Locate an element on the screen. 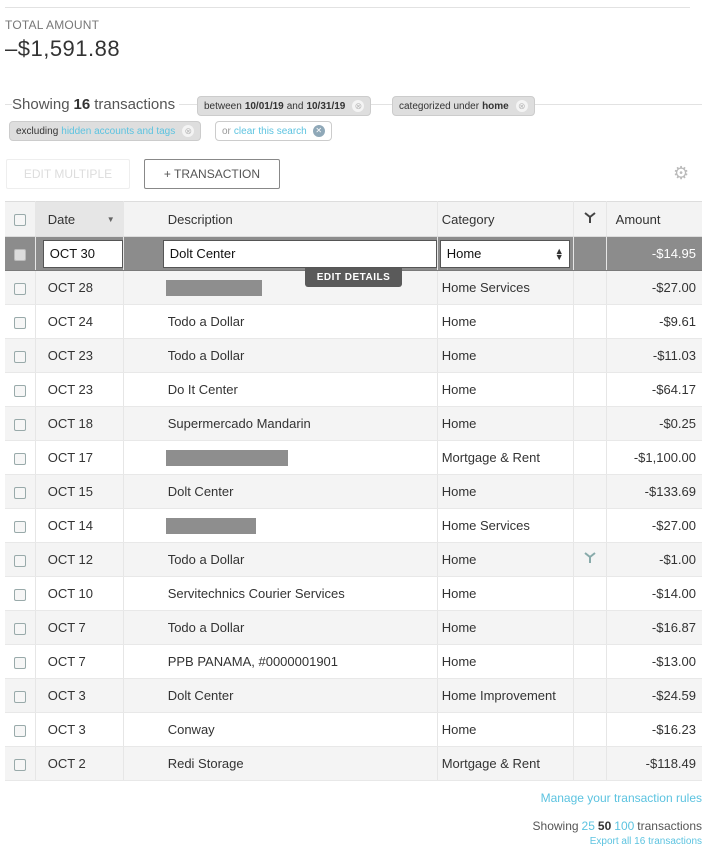 The image size is (722, 863). clear-search-icon: ✕ is located at coordinates (318, 131).